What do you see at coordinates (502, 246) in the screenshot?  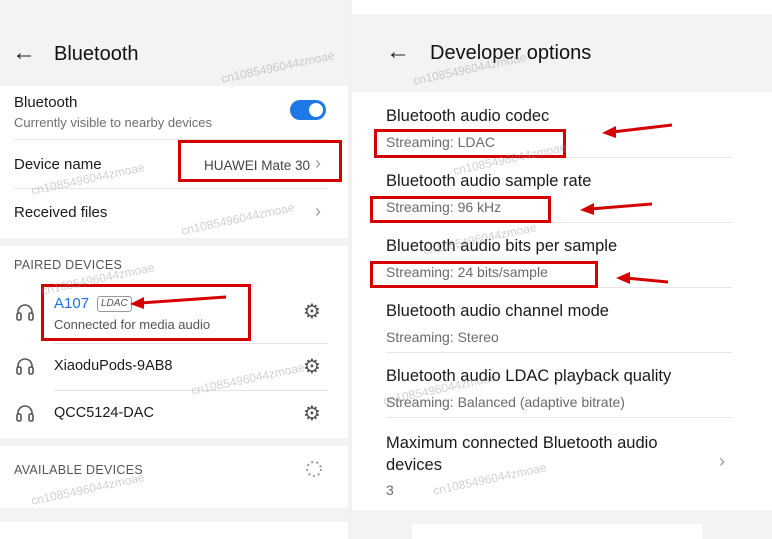 I see `option-title: Bluetooth audio bits per sample` at bounding box center [502, 246].